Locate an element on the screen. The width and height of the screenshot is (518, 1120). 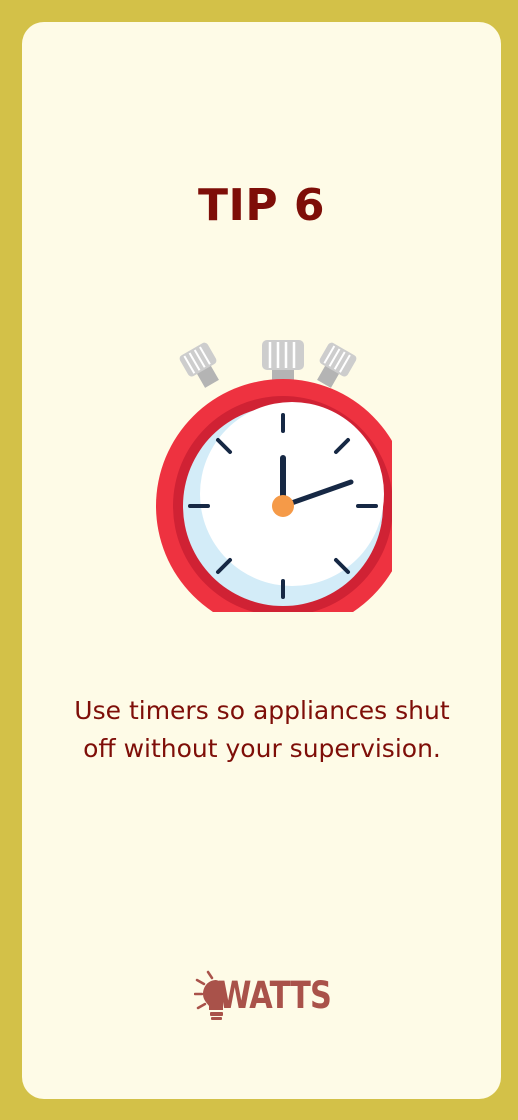
tip-title: TIP 6 is located at coordinates (261, 205).